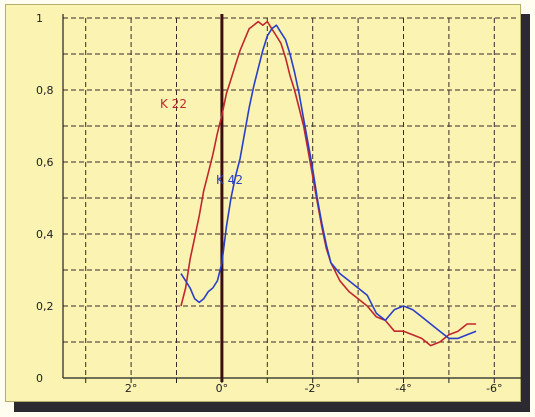 Image resolution: width=535 pixels, height=417 pixels. What do you see at coordinates (45, 162) in the screenshot?
I see `y-tick-label: 0,6` at bounding box center [45, 162].